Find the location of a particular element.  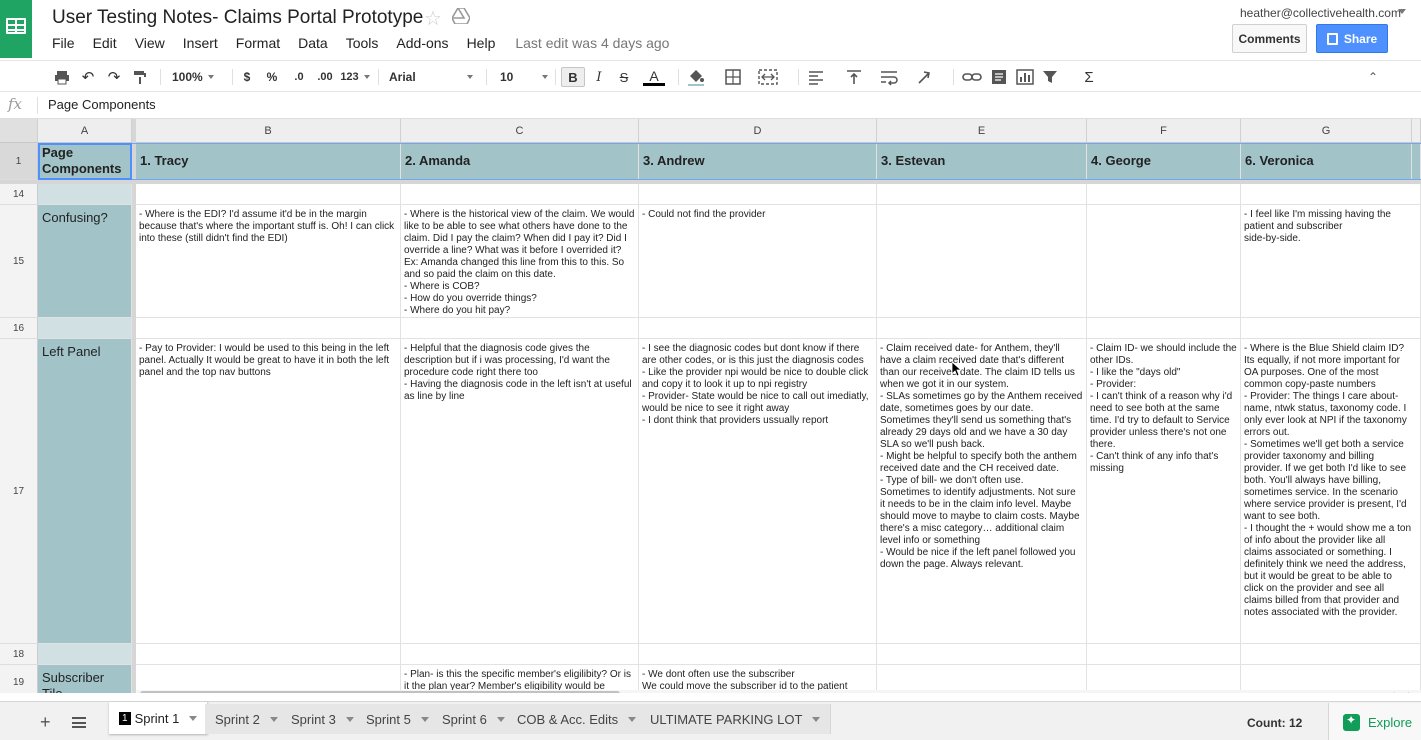

row-header-1: 1 is located at coordinates (19, 161).